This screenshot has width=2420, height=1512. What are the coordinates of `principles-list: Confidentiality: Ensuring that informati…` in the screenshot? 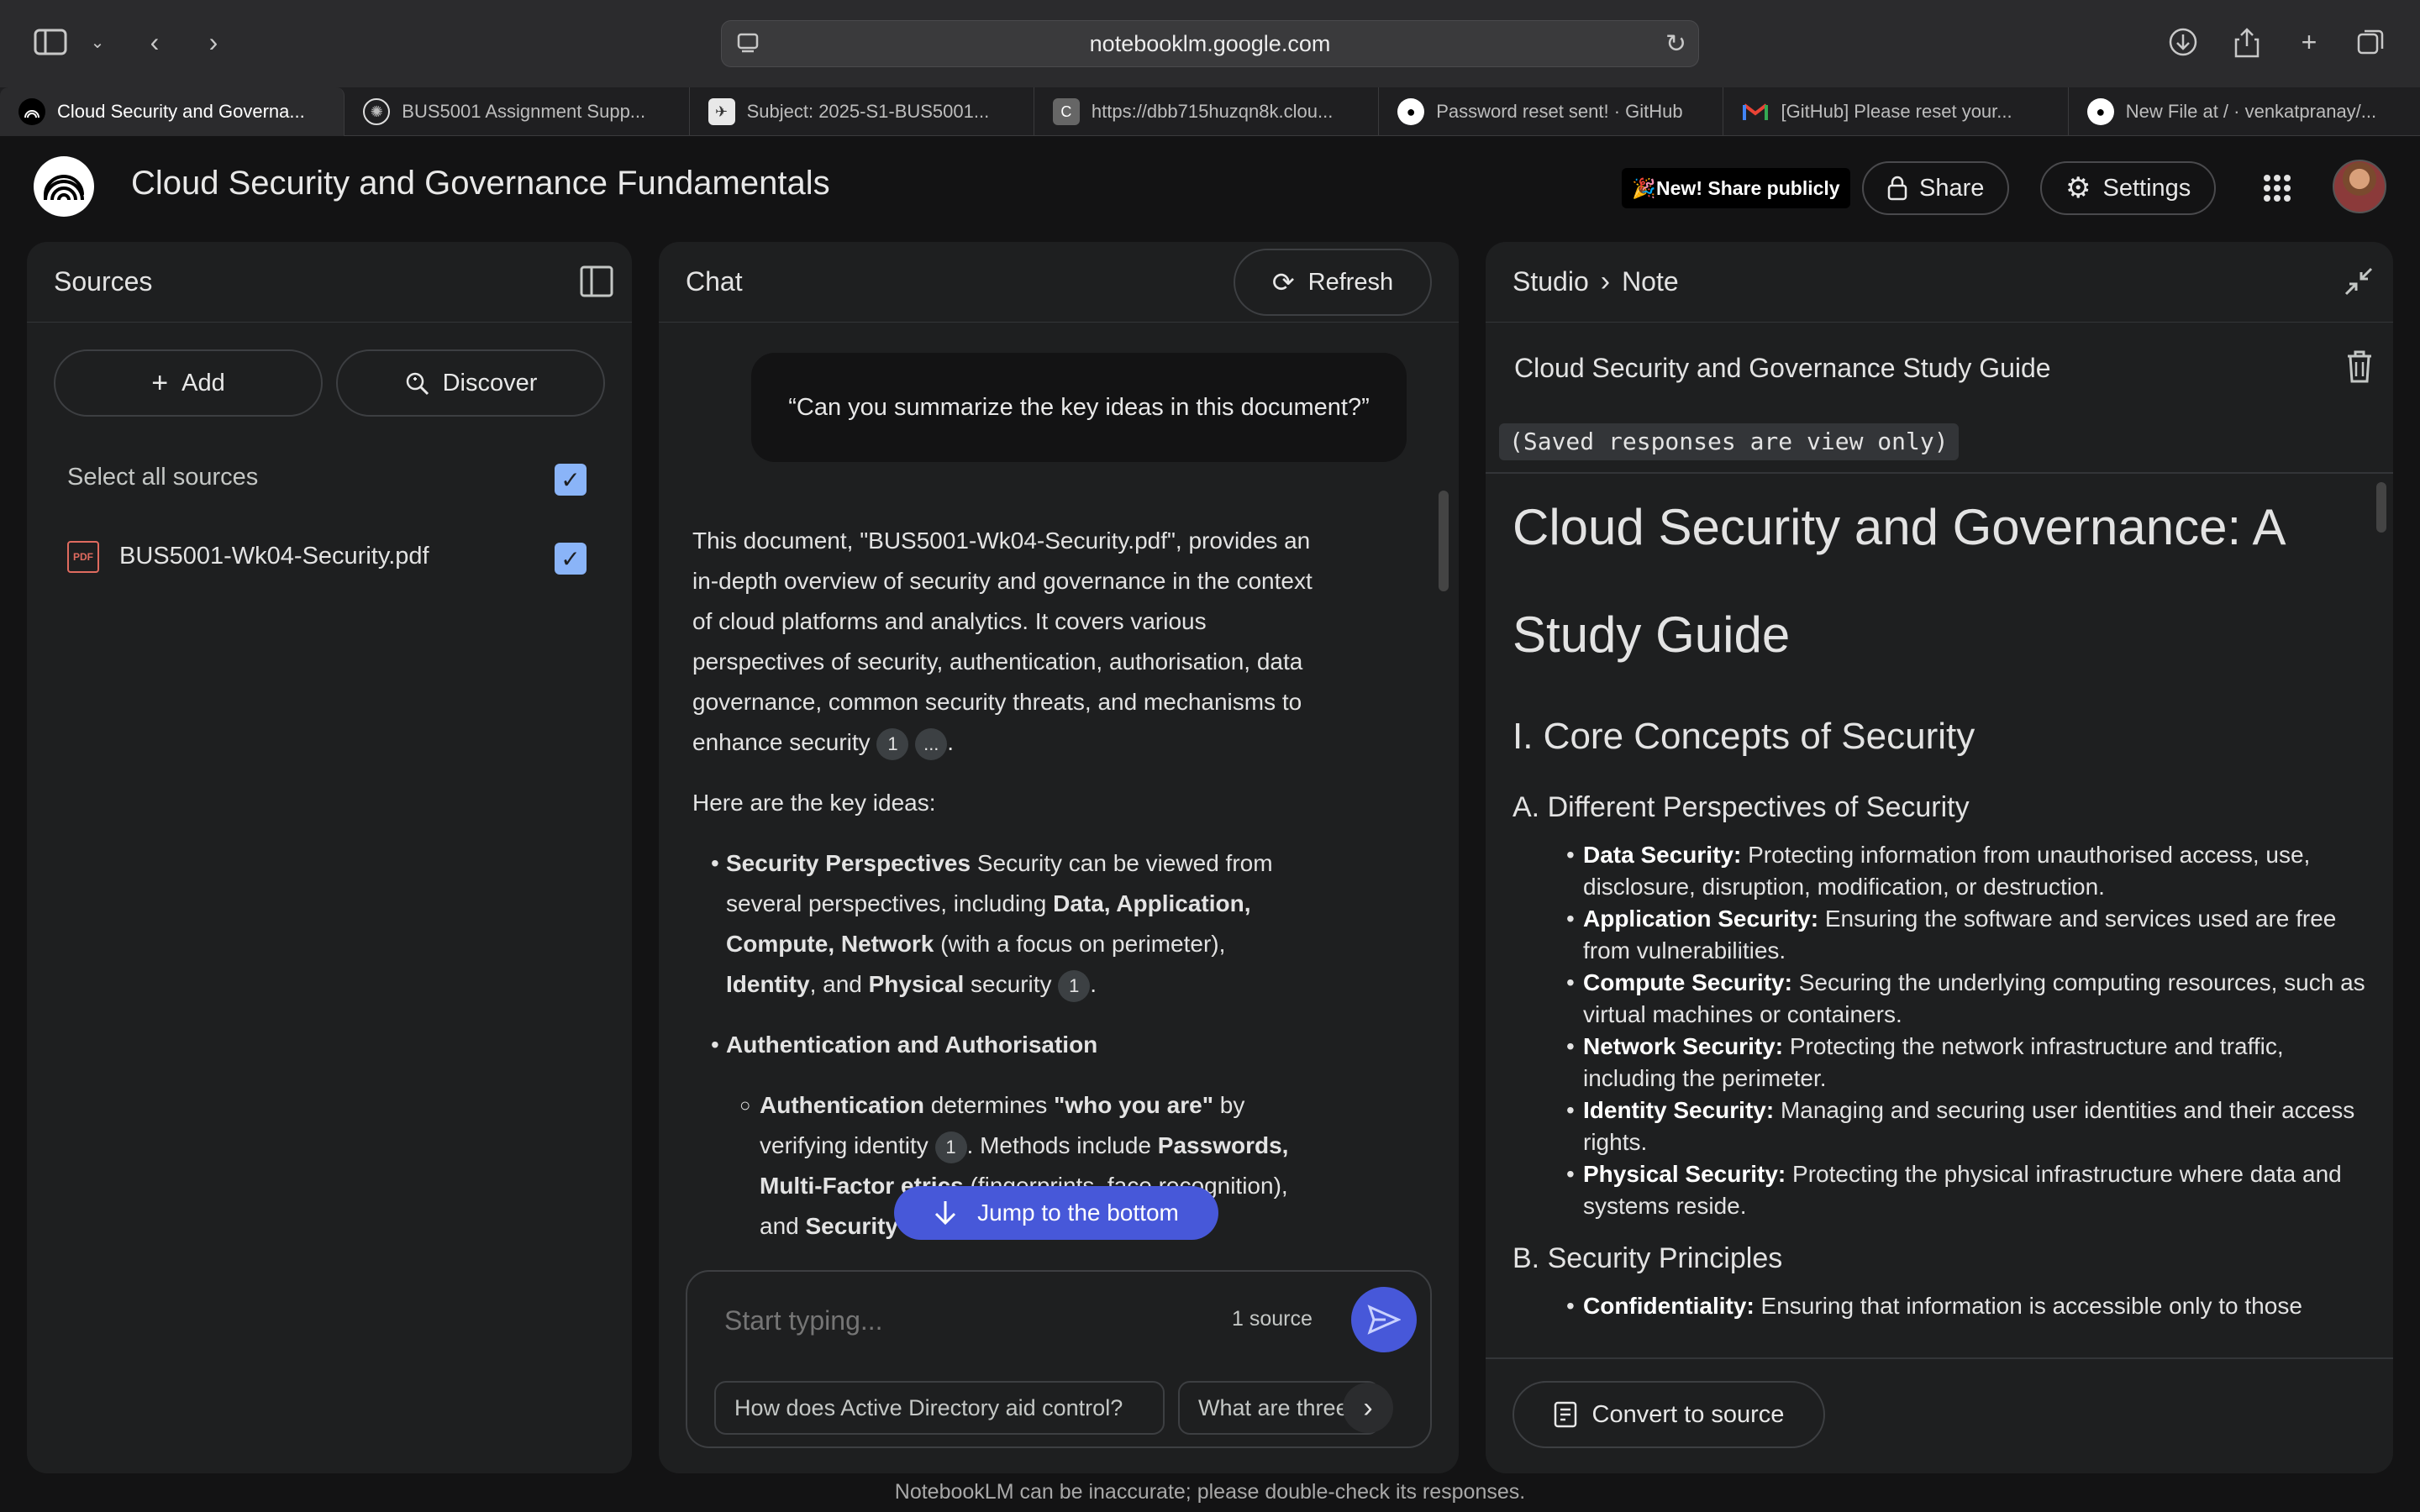 It's located at (1939, 1306).